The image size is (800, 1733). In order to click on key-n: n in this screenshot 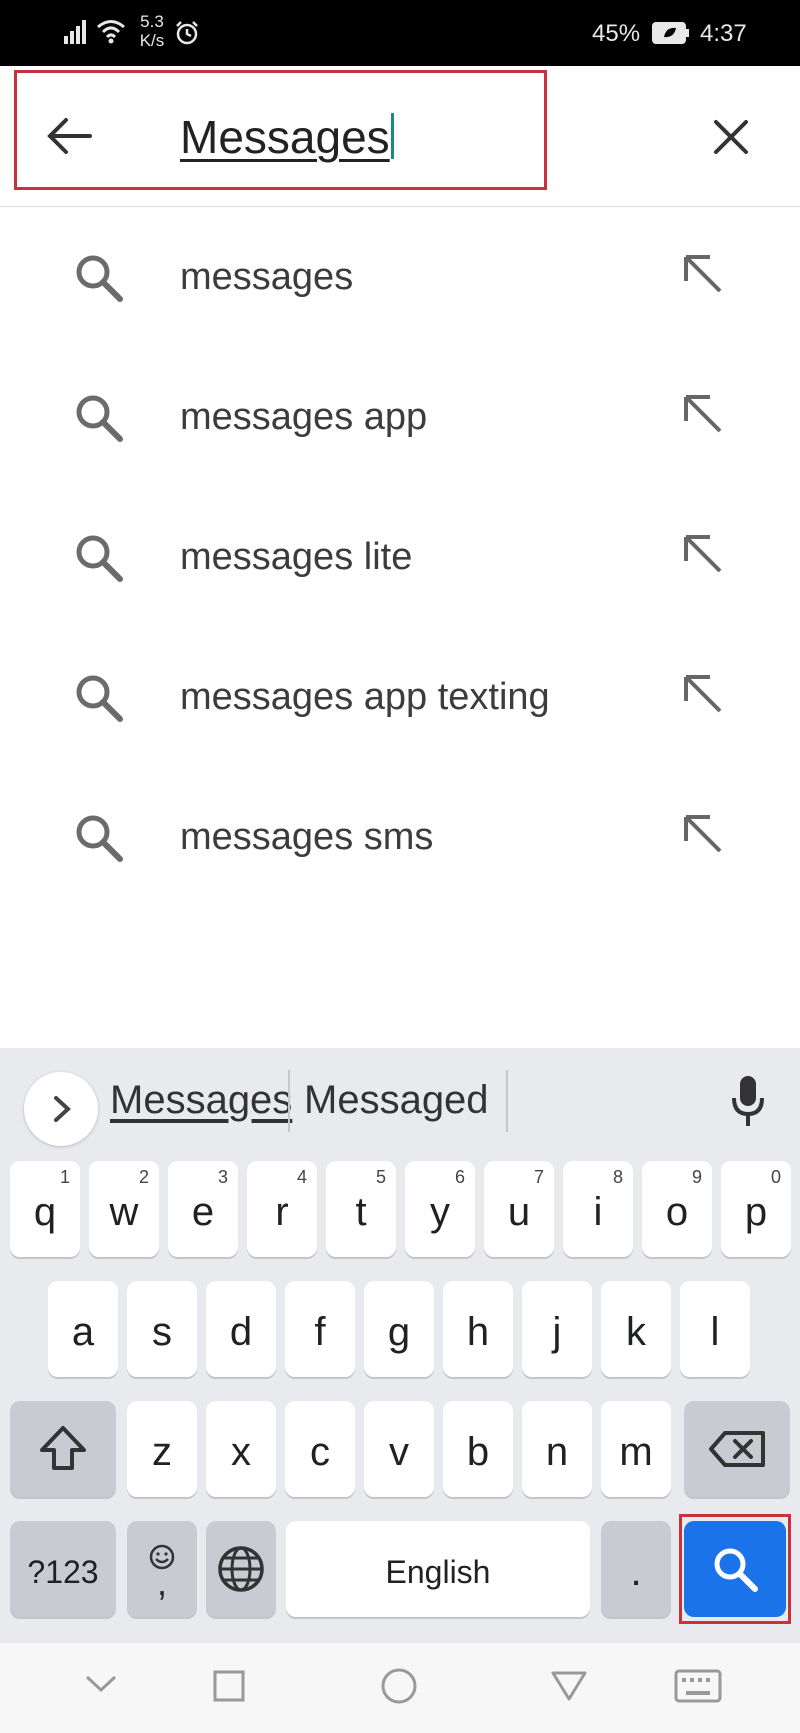, I will do `click(557, 1449)`.